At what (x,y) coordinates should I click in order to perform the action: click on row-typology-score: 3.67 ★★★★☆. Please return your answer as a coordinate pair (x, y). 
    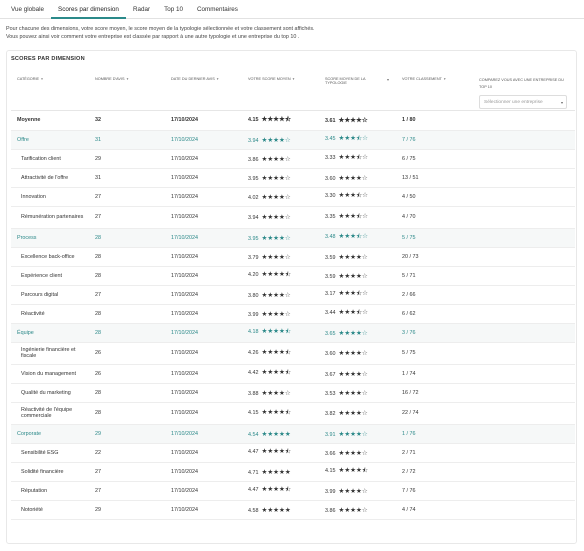
    Looking at the image, I should click on (357, 374).